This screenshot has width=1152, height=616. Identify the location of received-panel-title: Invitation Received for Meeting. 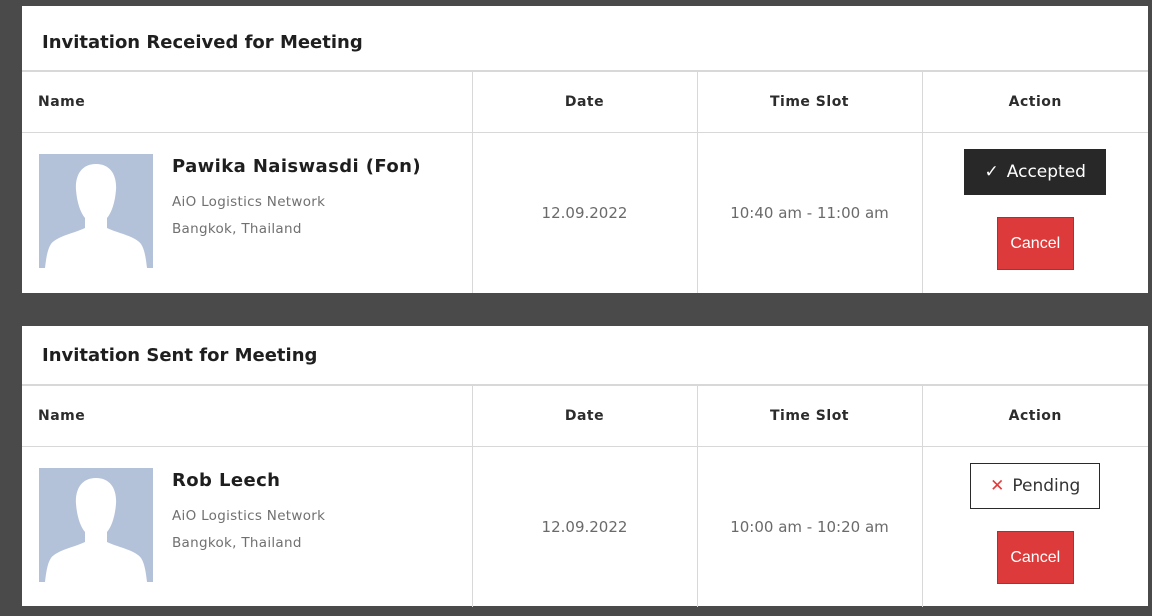
(585, 39).